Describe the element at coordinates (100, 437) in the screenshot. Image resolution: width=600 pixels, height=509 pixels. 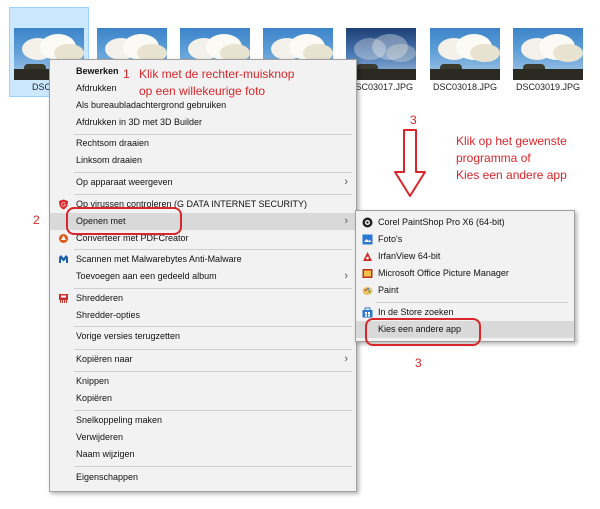
I see `menu-item-label: Verwijderen` at that location.